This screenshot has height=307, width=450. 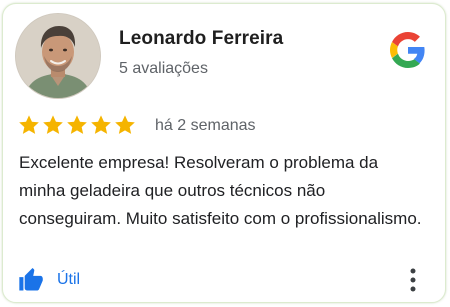 What do you see at coordinates (31, 279) in the screenshot?
I see `thumbs-up-icon` at bounding box center [31, 279].